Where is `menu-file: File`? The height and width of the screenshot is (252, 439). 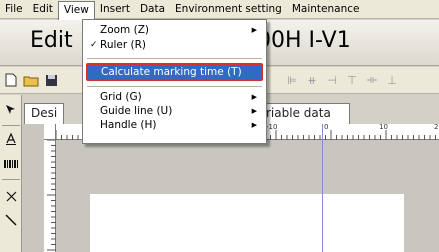 menu-file: File is located at coordinates (14, 9).